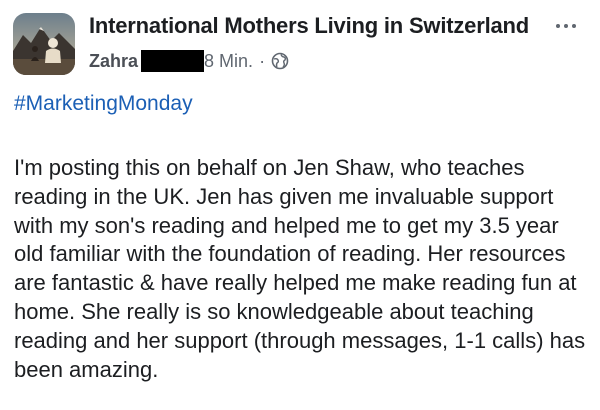  Describe the element at coordinates (571, 26) in the screenshot. I see `more-options-icon` at that location.